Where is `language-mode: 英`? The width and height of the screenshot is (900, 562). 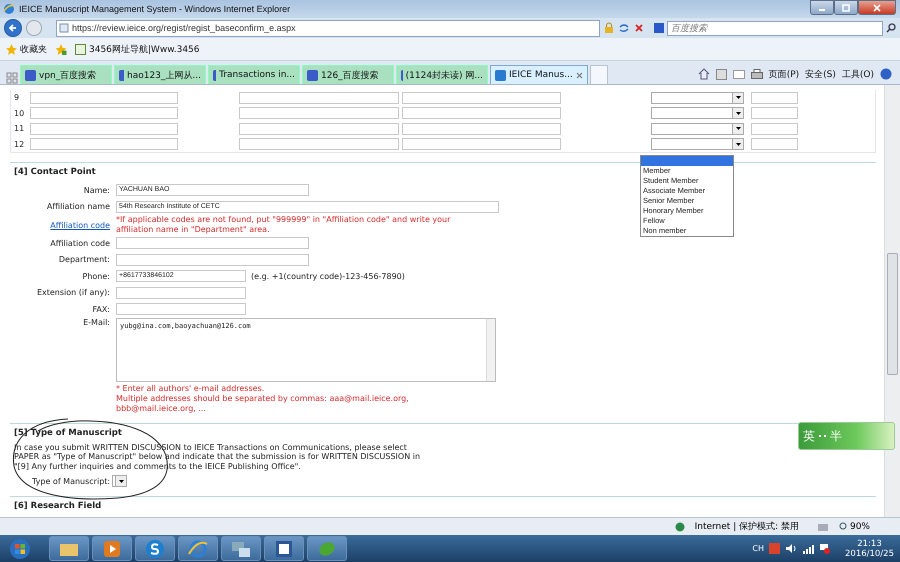 language-mode: 英 is located at coordinates (809, 436).